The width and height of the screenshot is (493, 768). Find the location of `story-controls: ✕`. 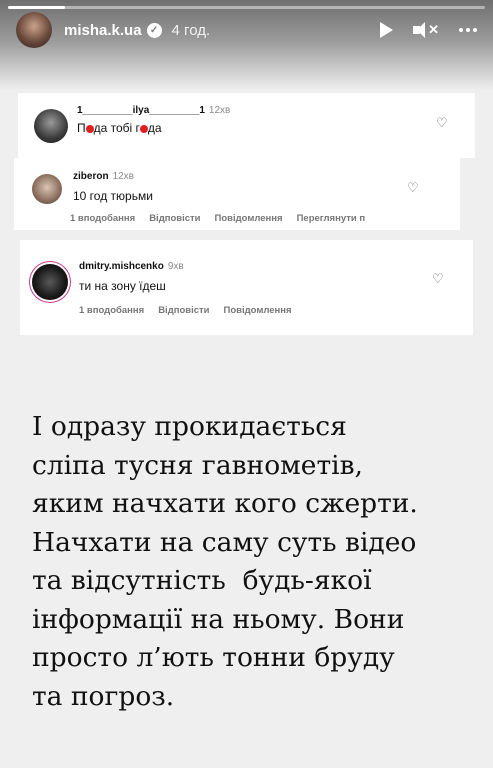

story-controls: ✕ is located at coordinates (428, 30).